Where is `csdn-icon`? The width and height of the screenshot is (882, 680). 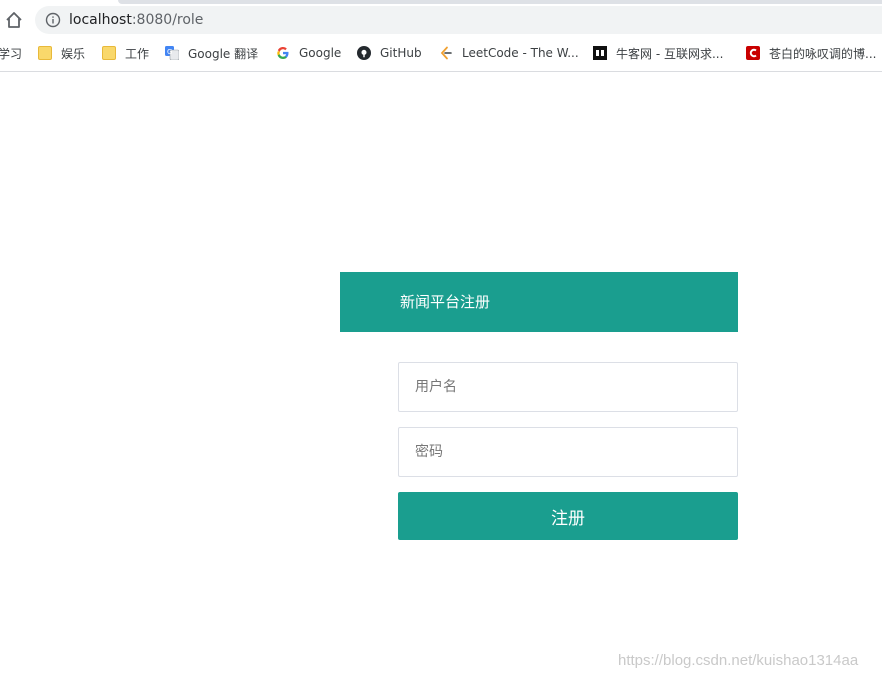 csdn-icon is located at coordinates (753, 53).